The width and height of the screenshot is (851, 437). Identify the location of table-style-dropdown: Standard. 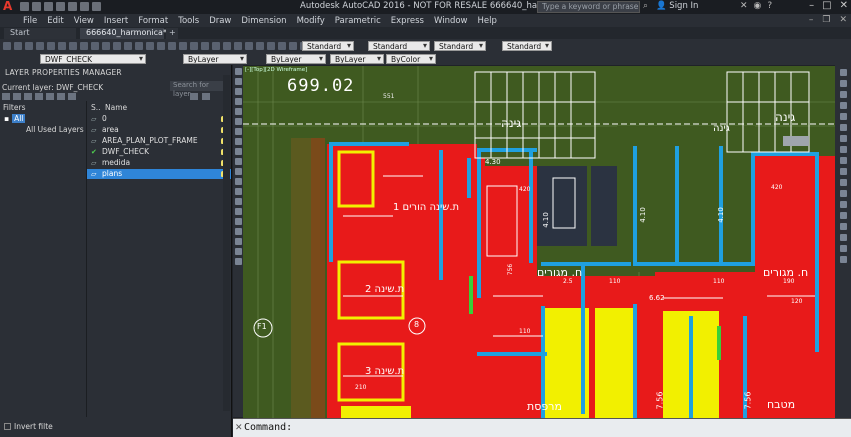
(460, 46).